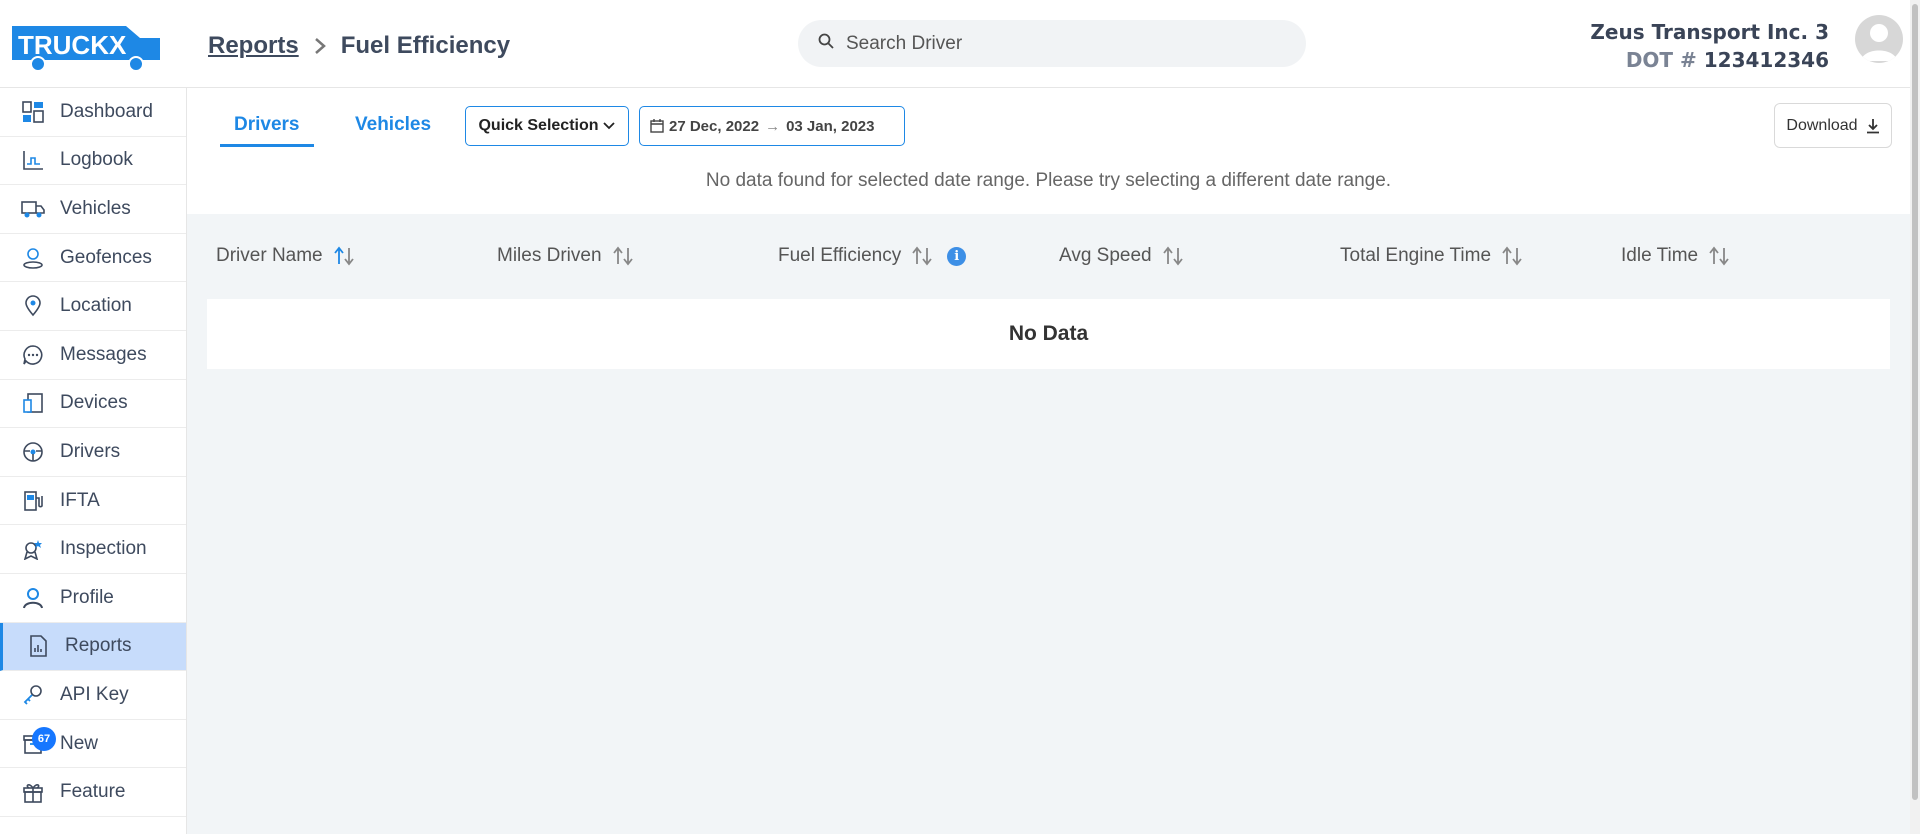 The width and height of the screenshot is (1920, 834). I want to click on column-label: Avg Speed, so click(1105, 255).